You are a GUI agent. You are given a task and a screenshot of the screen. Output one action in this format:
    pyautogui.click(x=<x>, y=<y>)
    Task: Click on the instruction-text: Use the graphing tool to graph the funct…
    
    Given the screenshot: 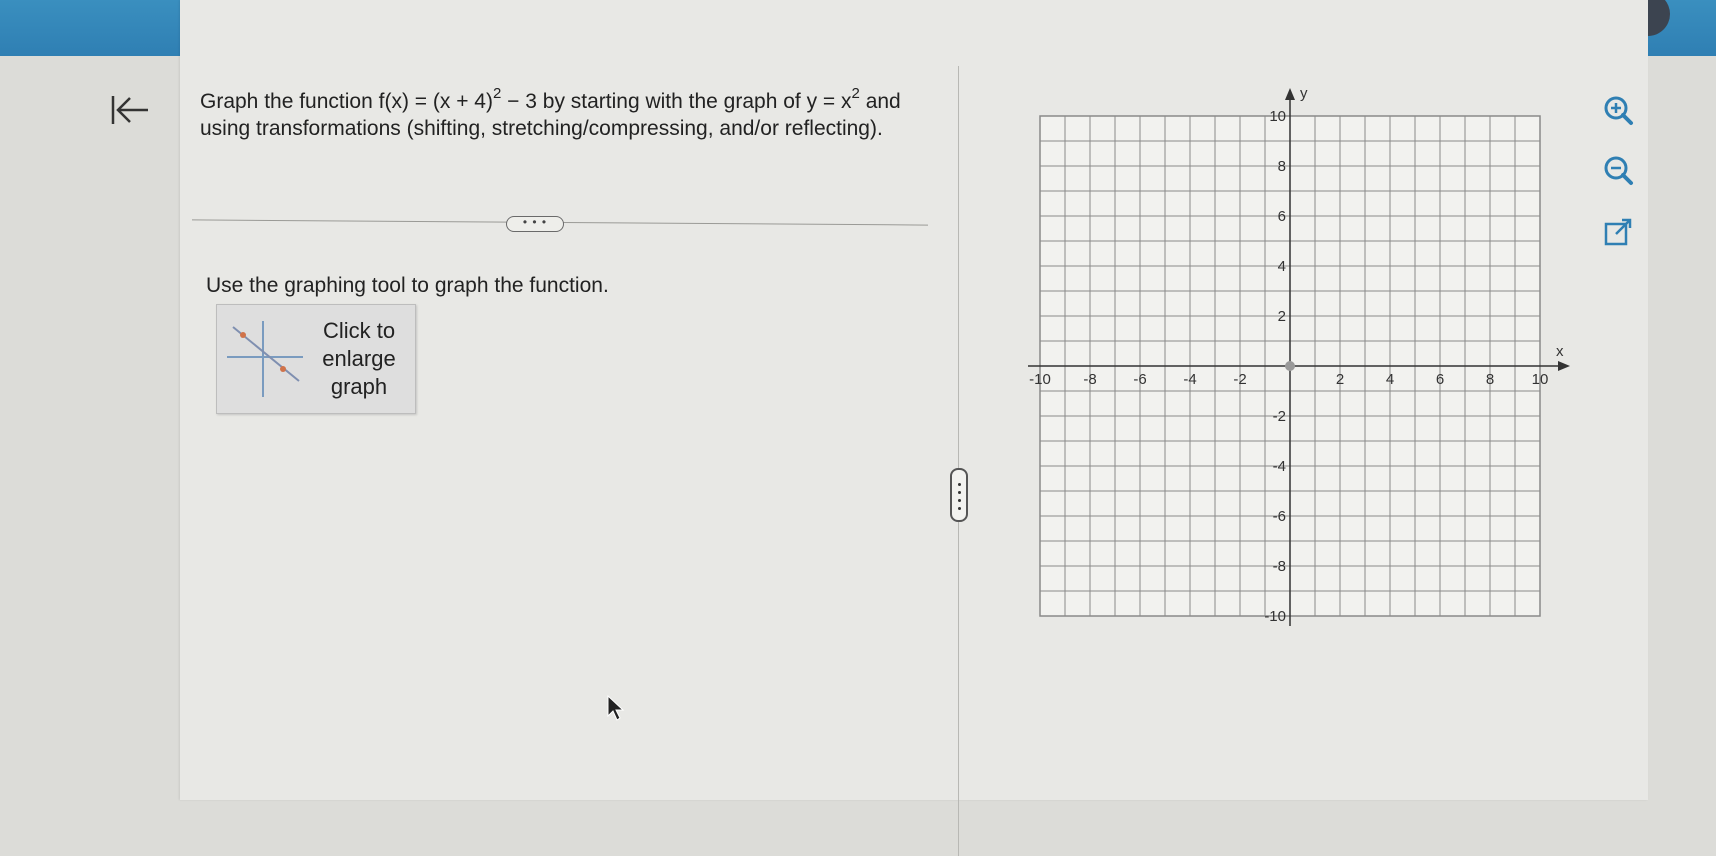 What is the action you would take?
    pyautogui.click(x=407, y=285)
    